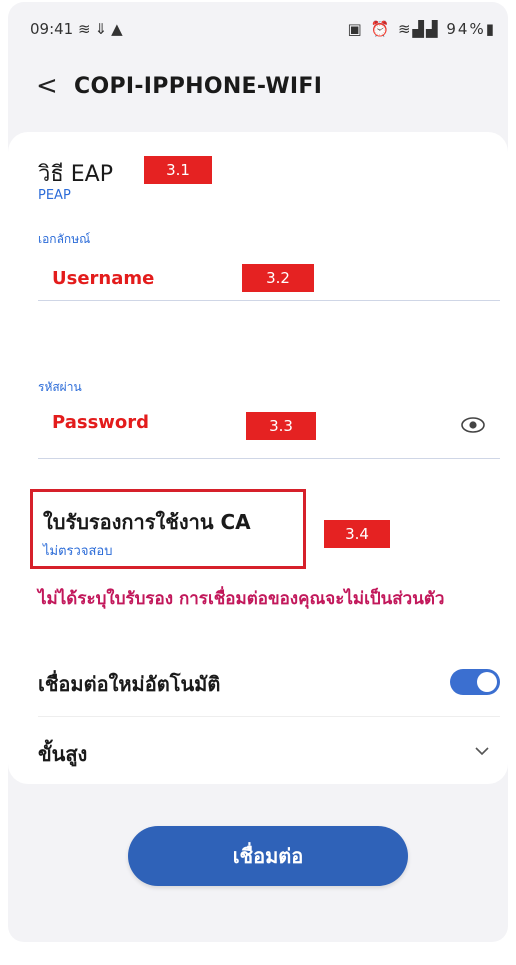 Image resolution: width=516 pixels, height=965 pixels. Describe the element at coordinates (52, 29) in the screenshot. I see `status-time: 09:41` at that location.